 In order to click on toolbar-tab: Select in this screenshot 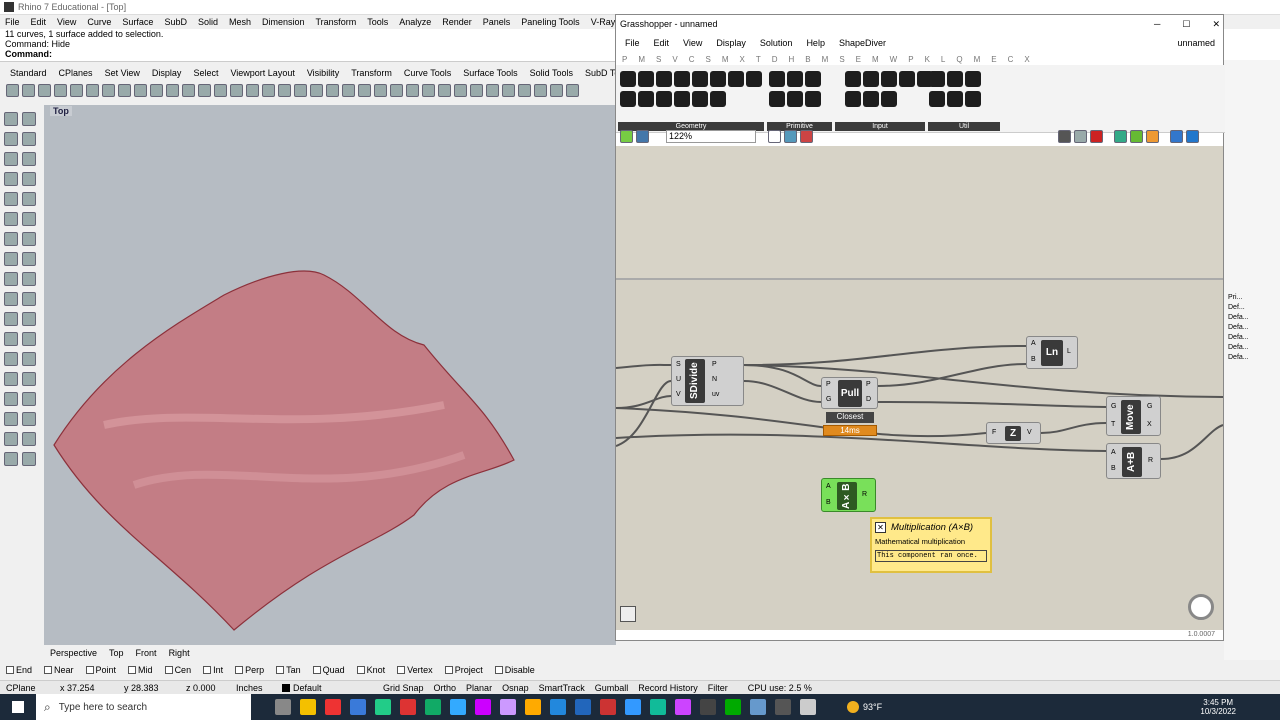, I will do `click(205, 73)`.